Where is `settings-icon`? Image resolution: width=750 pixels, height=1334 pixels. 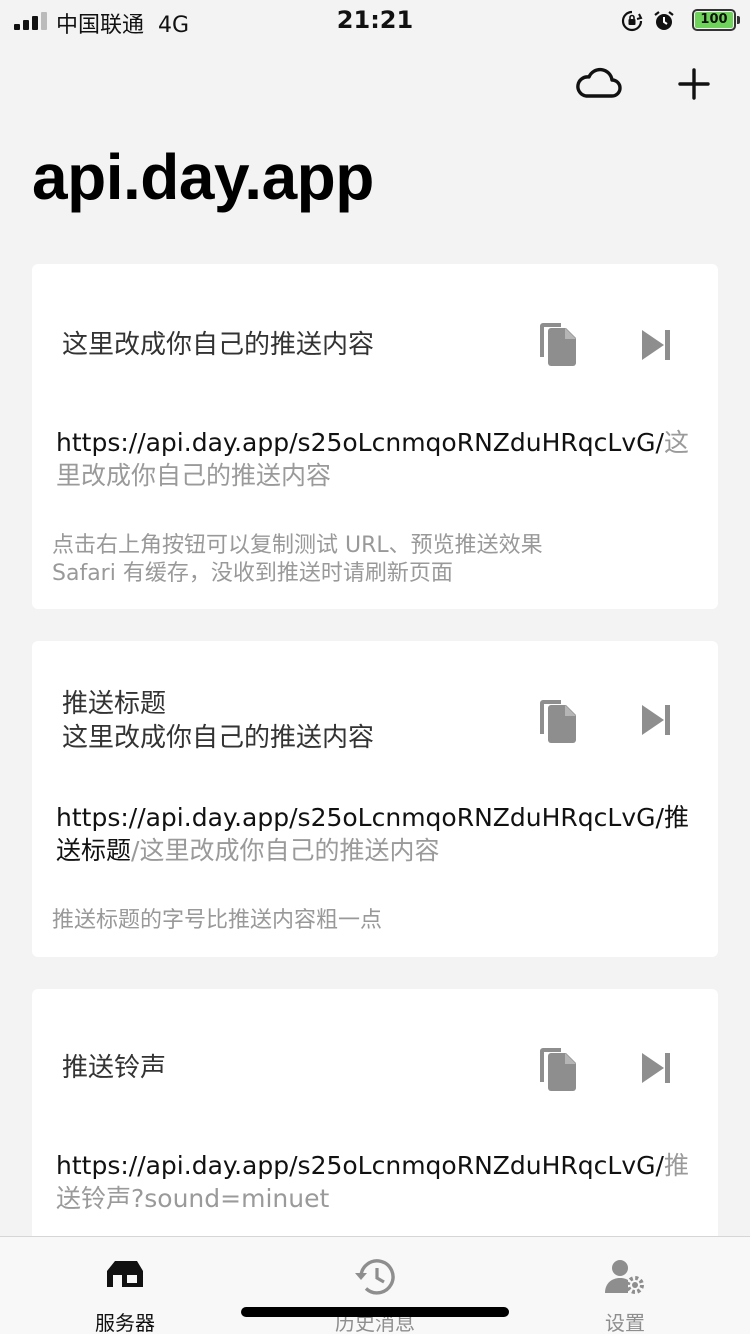 settings-icon is located at coordinates (624, 1277).